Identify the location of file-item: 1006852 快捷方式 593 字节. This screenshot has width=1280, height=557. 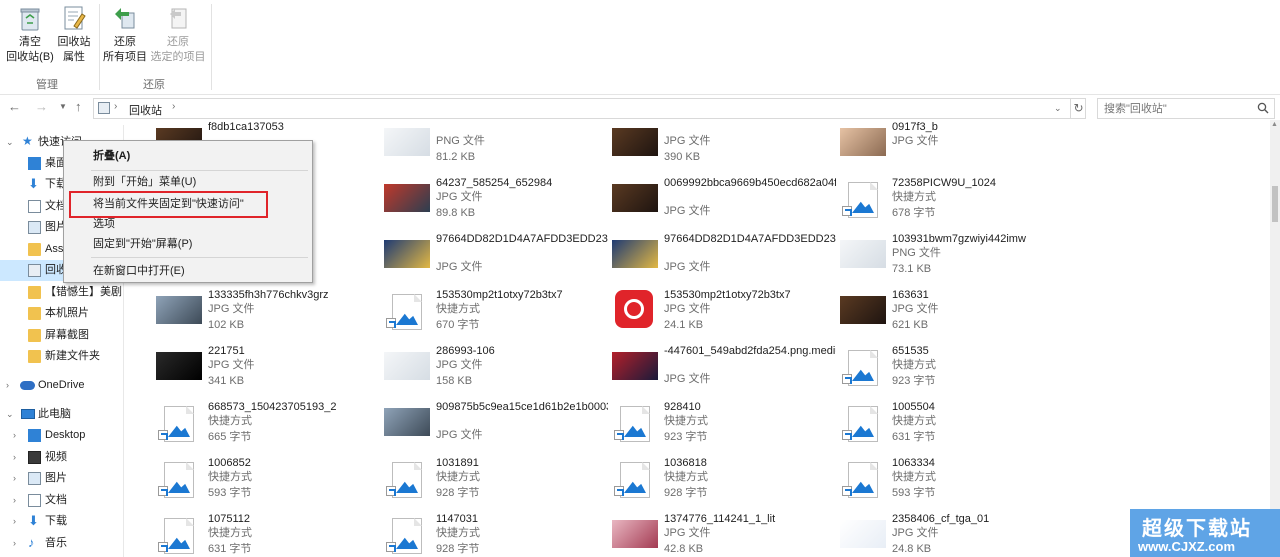
(268, 480).